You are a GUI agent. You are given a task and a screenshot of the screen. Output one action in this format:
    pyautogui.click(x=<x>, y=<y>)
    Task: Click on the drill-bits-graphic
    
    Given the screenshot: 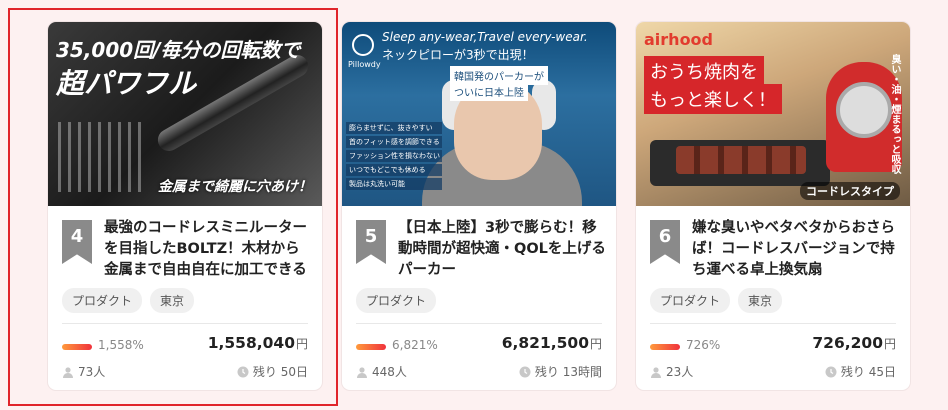 What is the action you would take?
    pyautogui.click(x=103, y=157)
    